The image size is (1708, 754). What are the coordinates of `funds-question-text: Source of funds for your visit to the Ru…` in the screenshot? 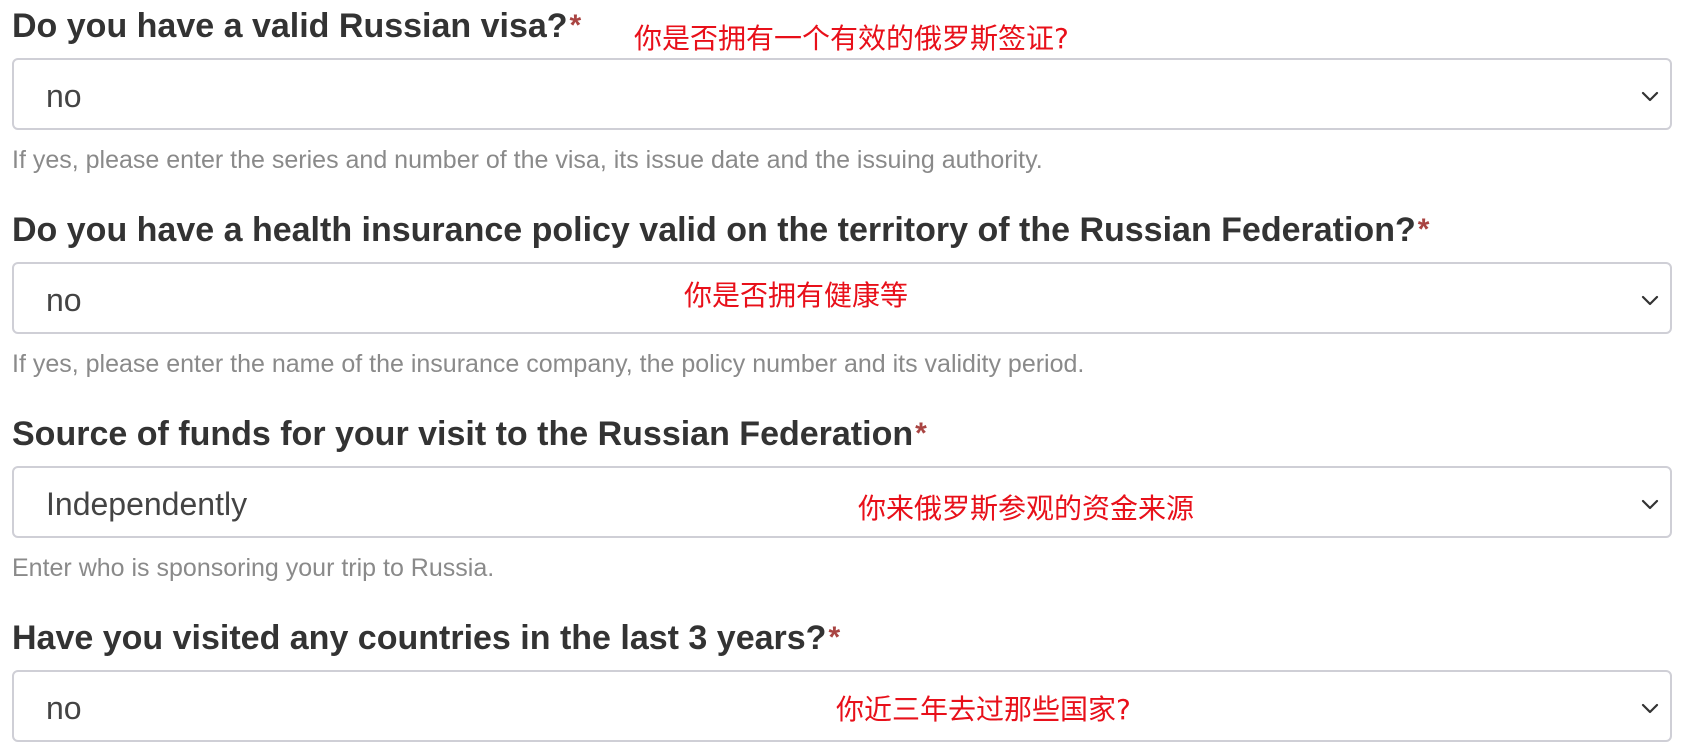 It's located at (463, 434).